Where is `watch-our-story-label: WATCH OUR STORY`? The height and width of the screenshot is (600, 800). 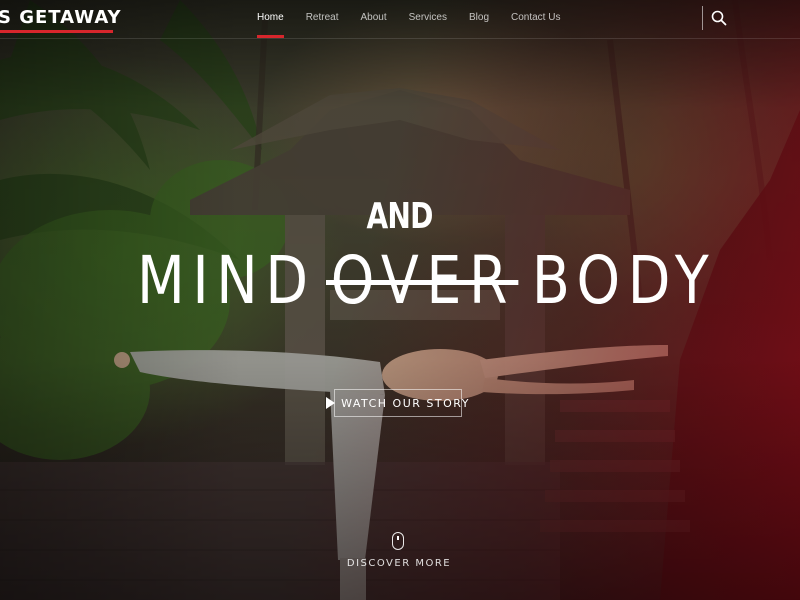 watch-our-story-label: WATCH OUR STORY is located at coordinates (405, 403).